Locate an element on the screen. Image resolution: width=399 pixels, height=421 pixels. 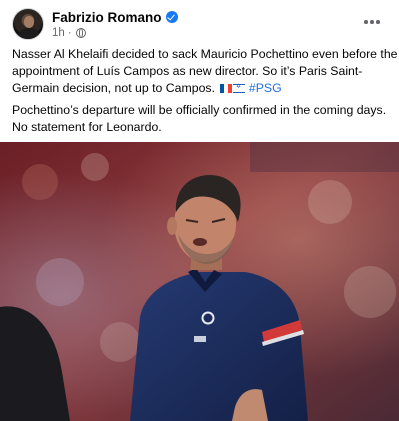
avatar-body is located at coordinates (29, 33).